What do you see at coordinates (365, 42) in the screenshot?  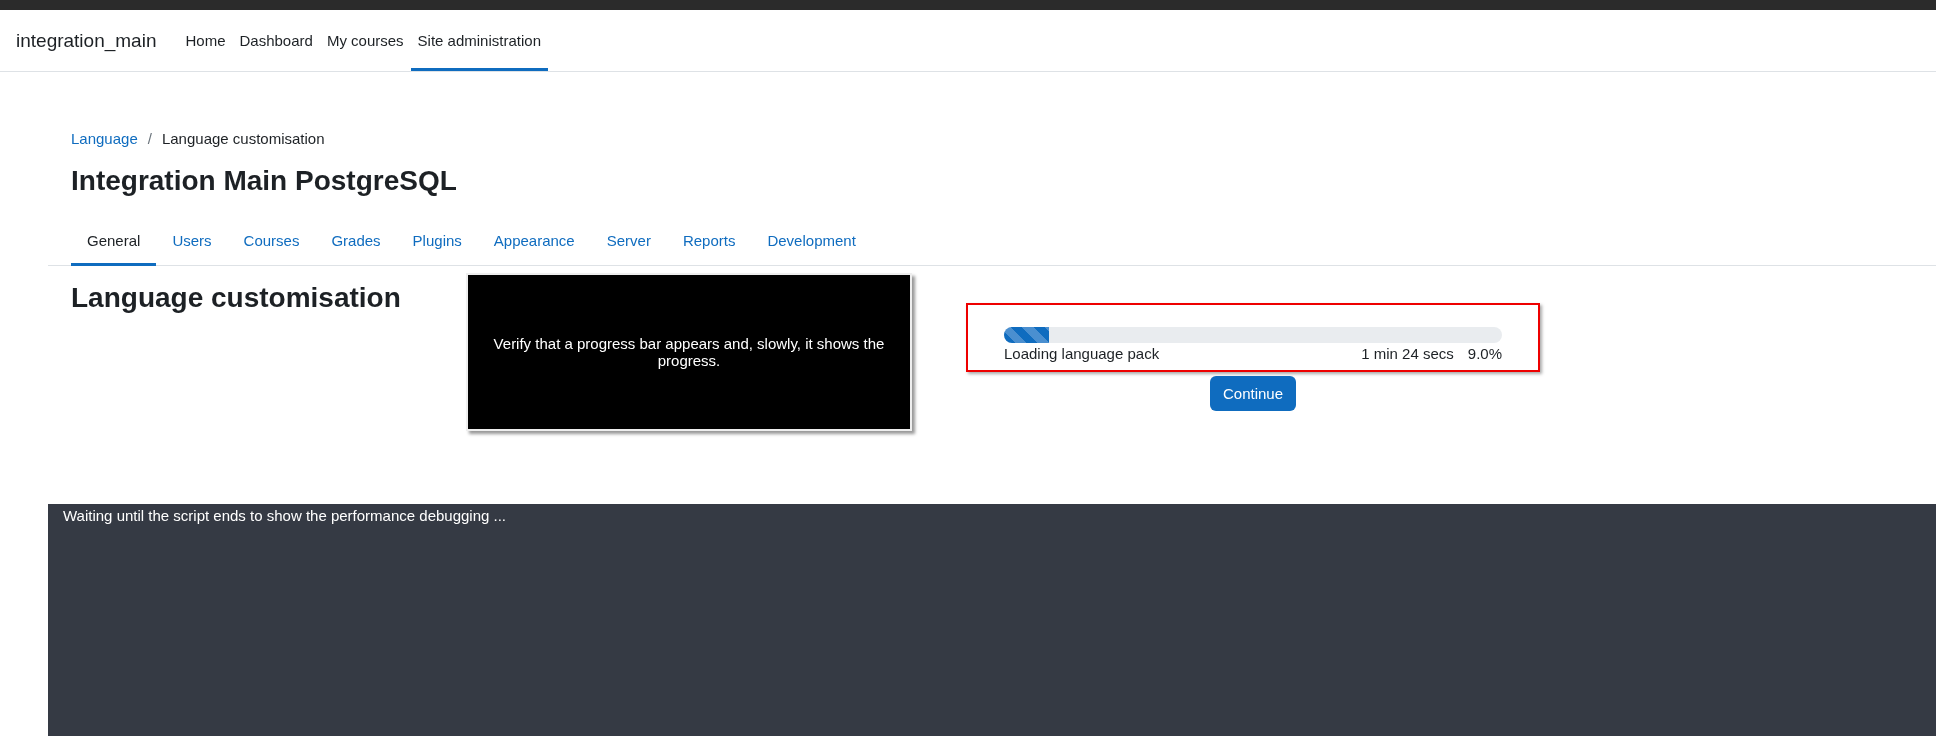 I see `nav-link: My courses` at bounding box center [365, 42].